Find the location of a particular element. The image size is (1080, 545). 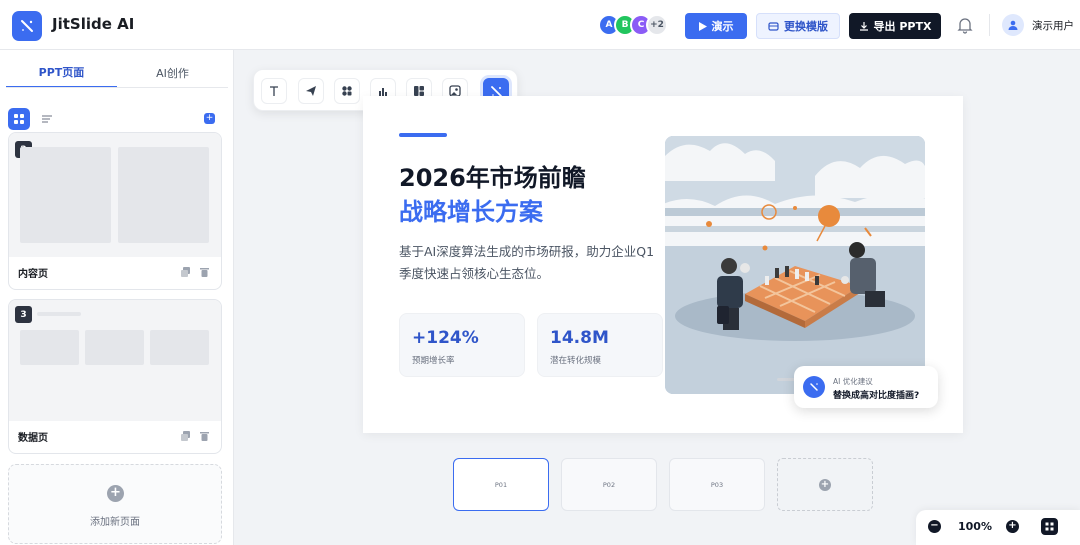

slide-title-line2: 战略增长方案 is located at coordinates (471, 209).